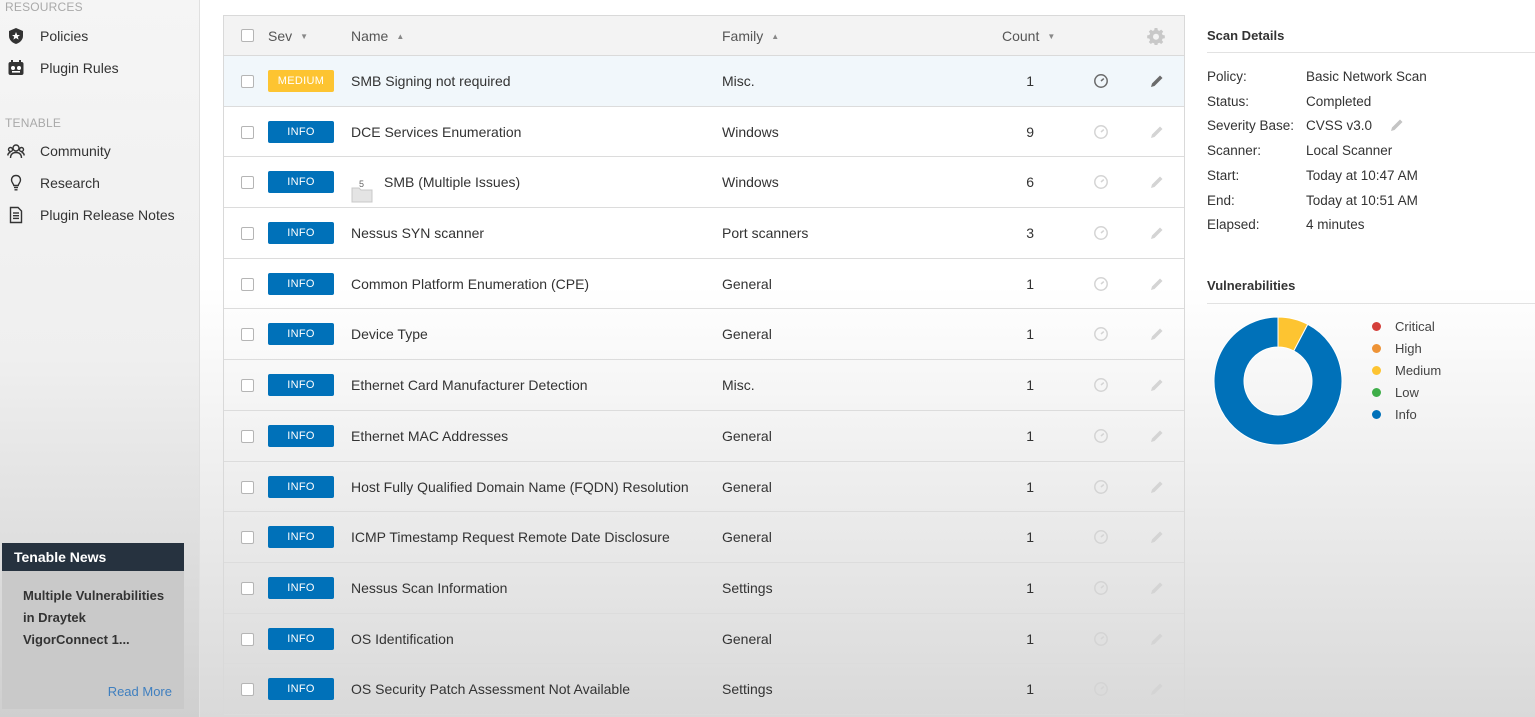  I want to click on vulnerability-name-text: Ethernet MAC Addresses, so click(430, 435).